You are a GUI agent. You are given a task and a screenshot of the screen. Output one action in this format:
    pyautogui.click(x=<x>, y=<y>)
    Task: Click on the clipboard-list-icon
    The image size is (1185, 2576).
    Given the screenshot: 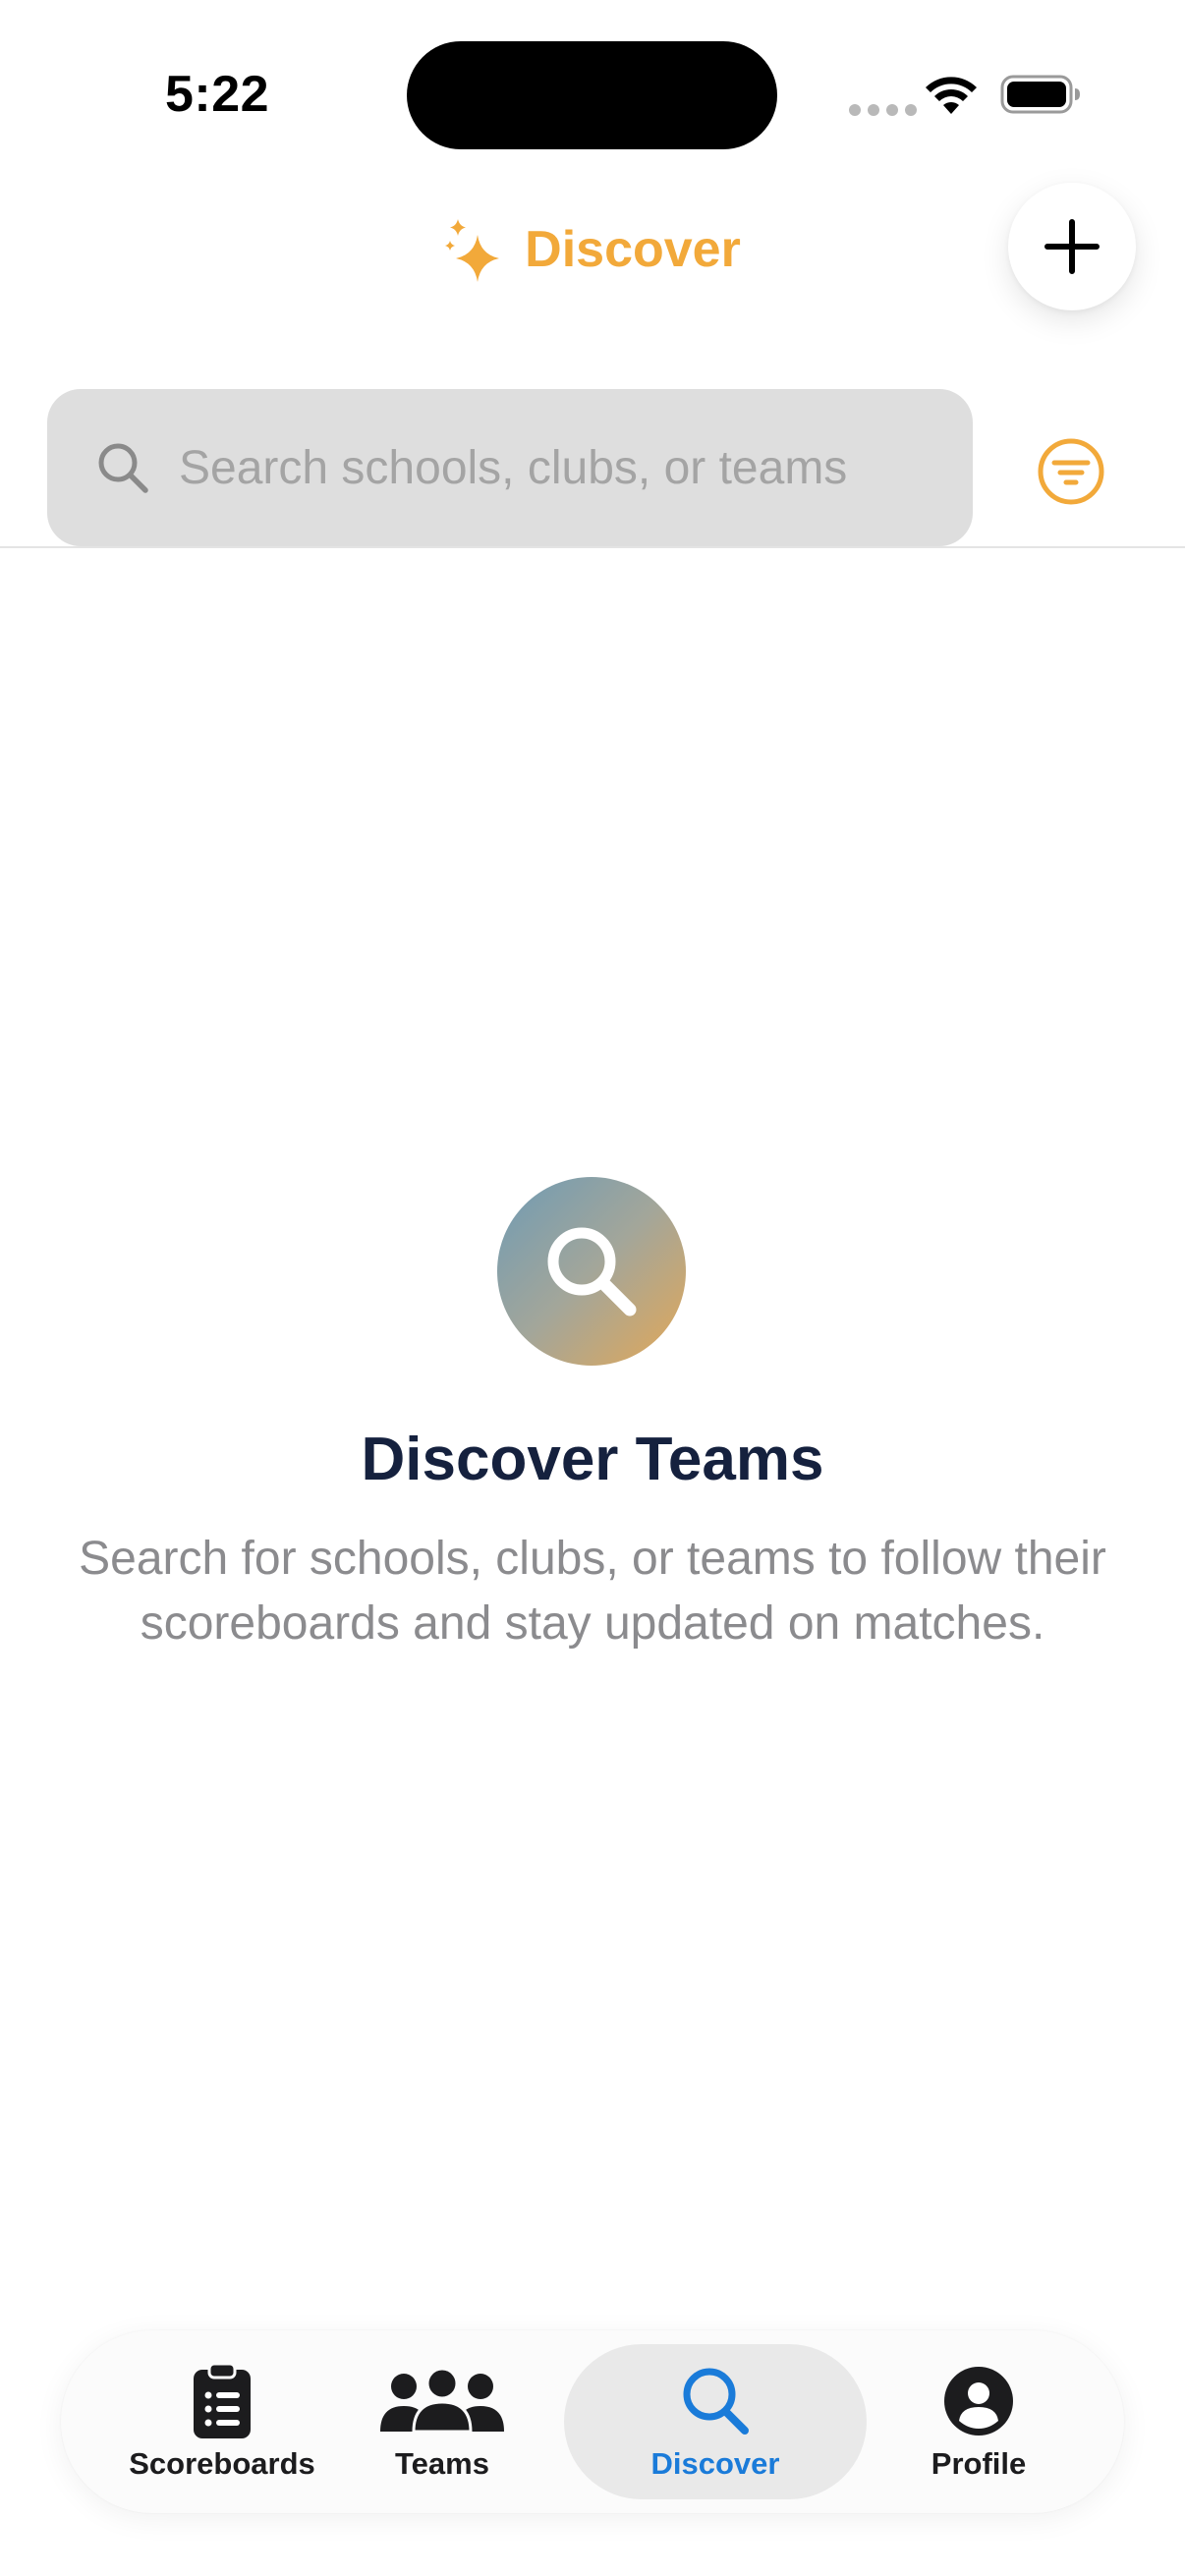 What is the action you would take?
    pyautogui.click(x=223, y=2400)
    